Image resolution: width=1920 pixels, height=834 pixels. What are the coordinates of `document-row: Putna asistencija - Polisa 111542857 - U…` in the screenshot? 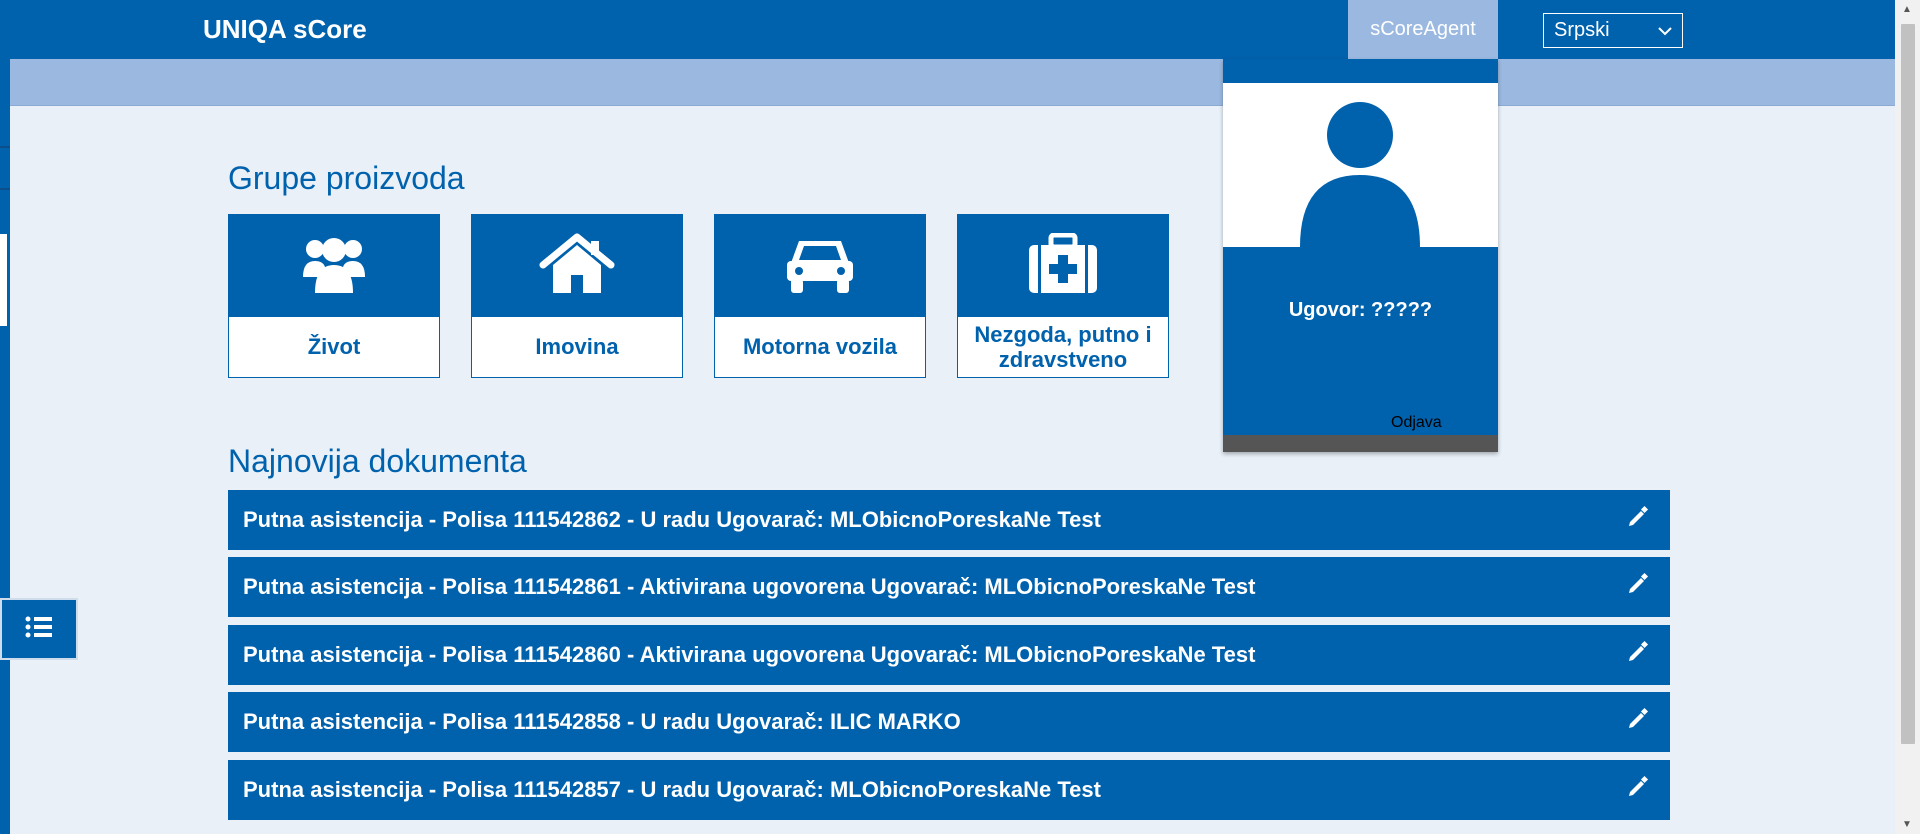 It's located at (949, 790).